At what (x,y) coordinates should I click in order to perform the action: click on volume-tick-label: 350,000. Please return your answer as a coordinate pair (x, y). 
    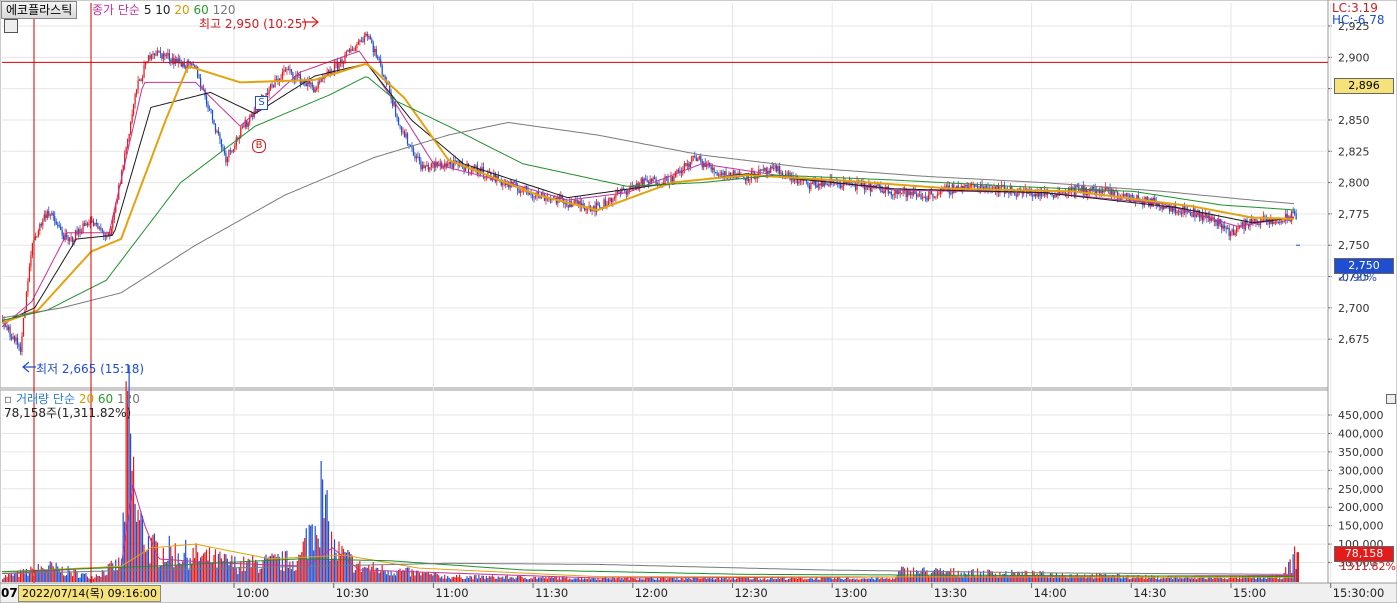
    Looking at the image, I should click on (1361, 452).